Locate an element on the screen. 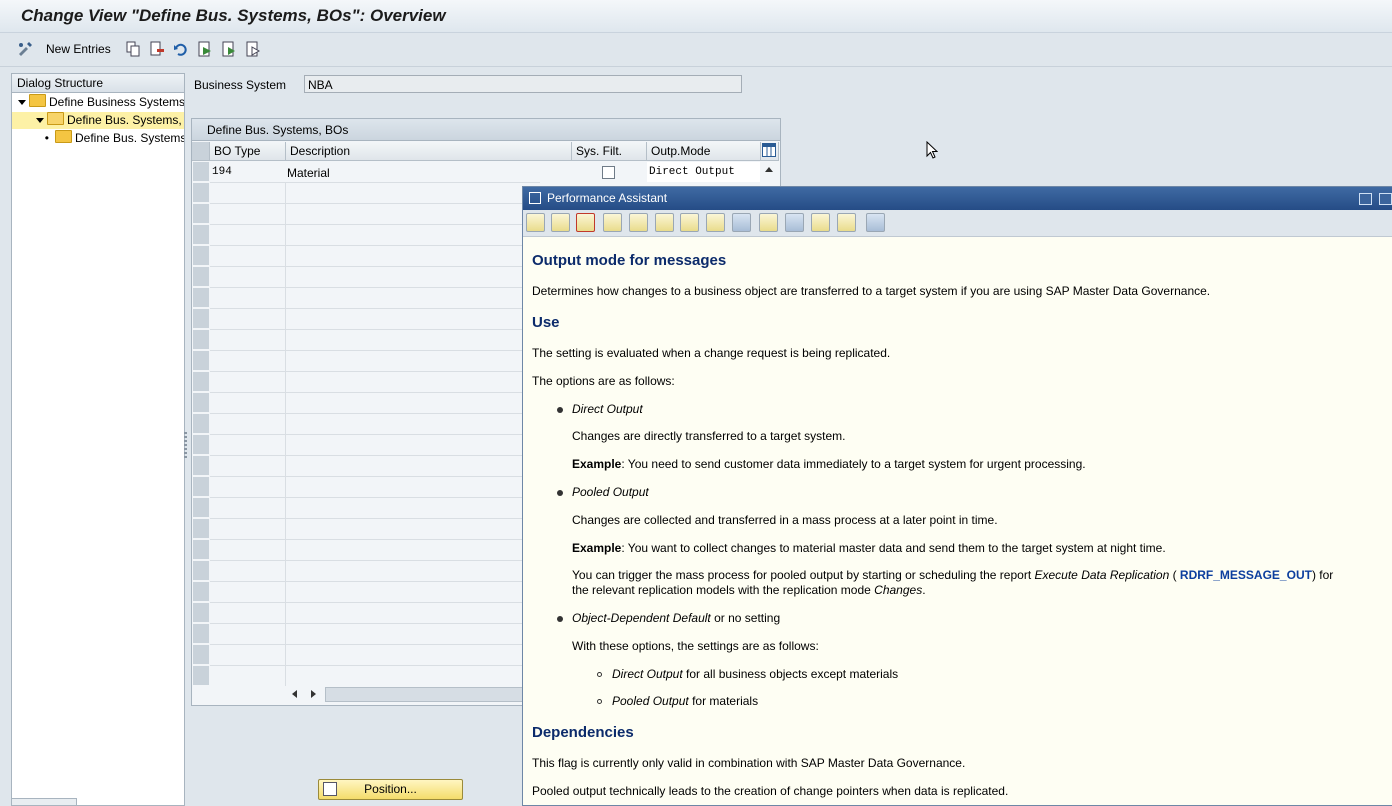  example-label: Example is located at coordinates (597, 548).